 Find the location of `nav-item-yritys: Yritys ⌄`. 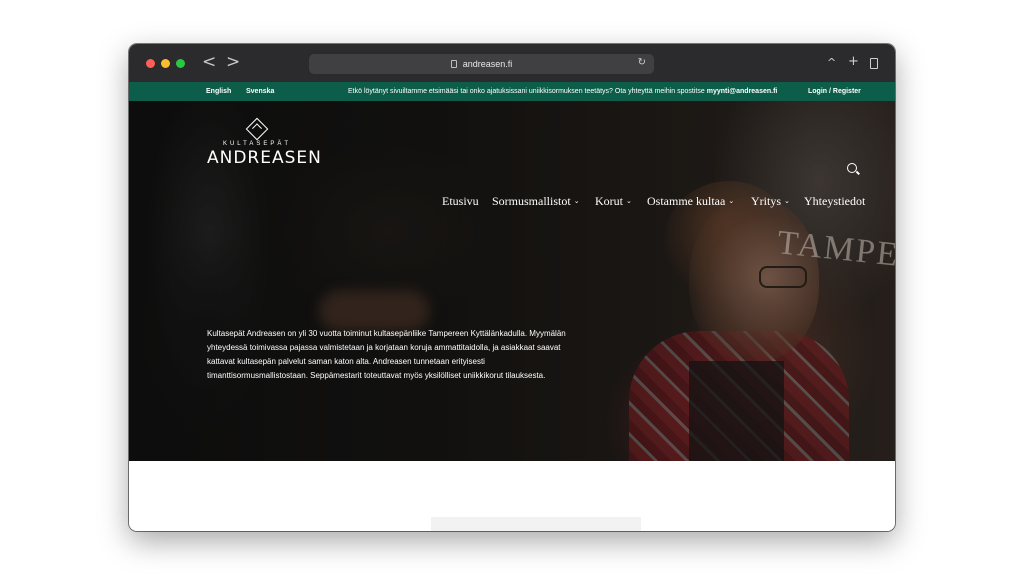

nav-item-yritys: Yritys ⌄ is located at coordinates (770, 201).